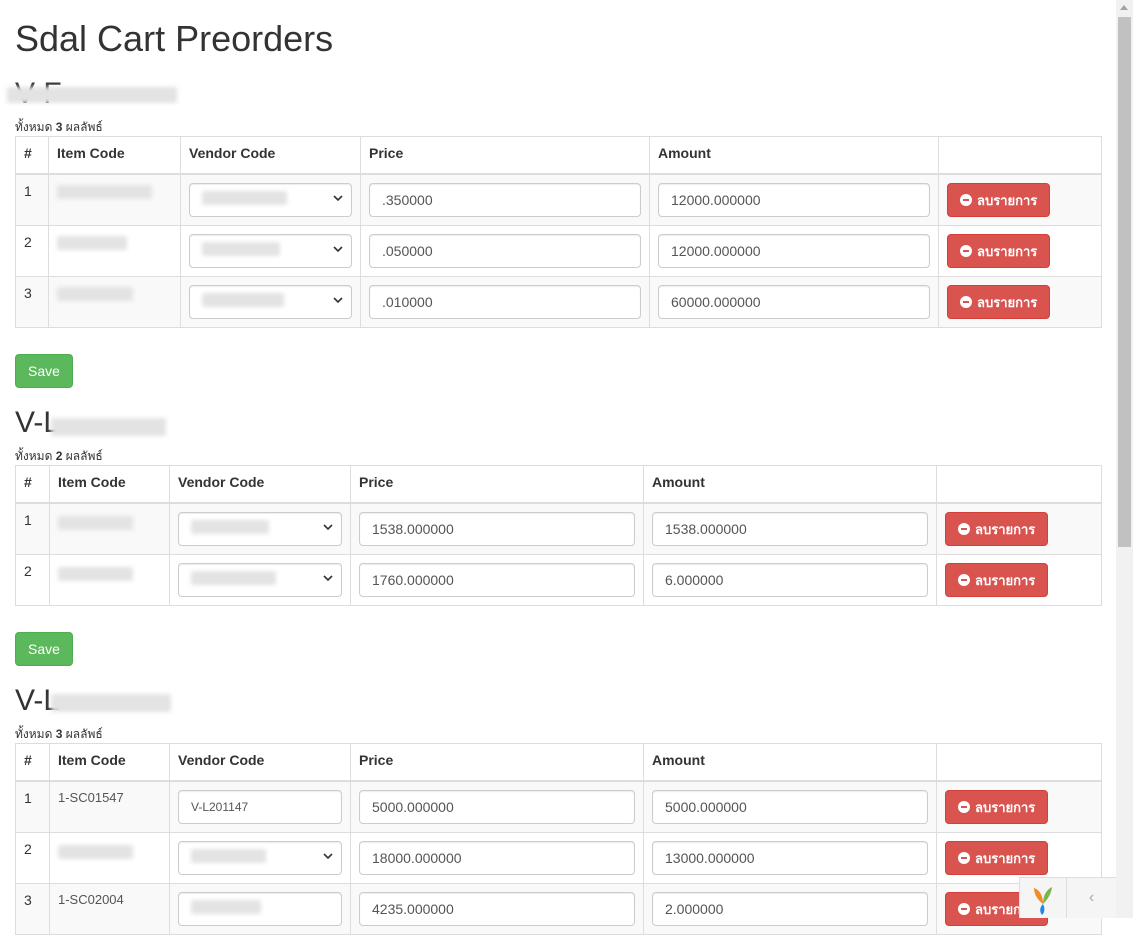 The image size is (1133, 935). I want to click on price-input: 18000.000000, so click(497, 858).